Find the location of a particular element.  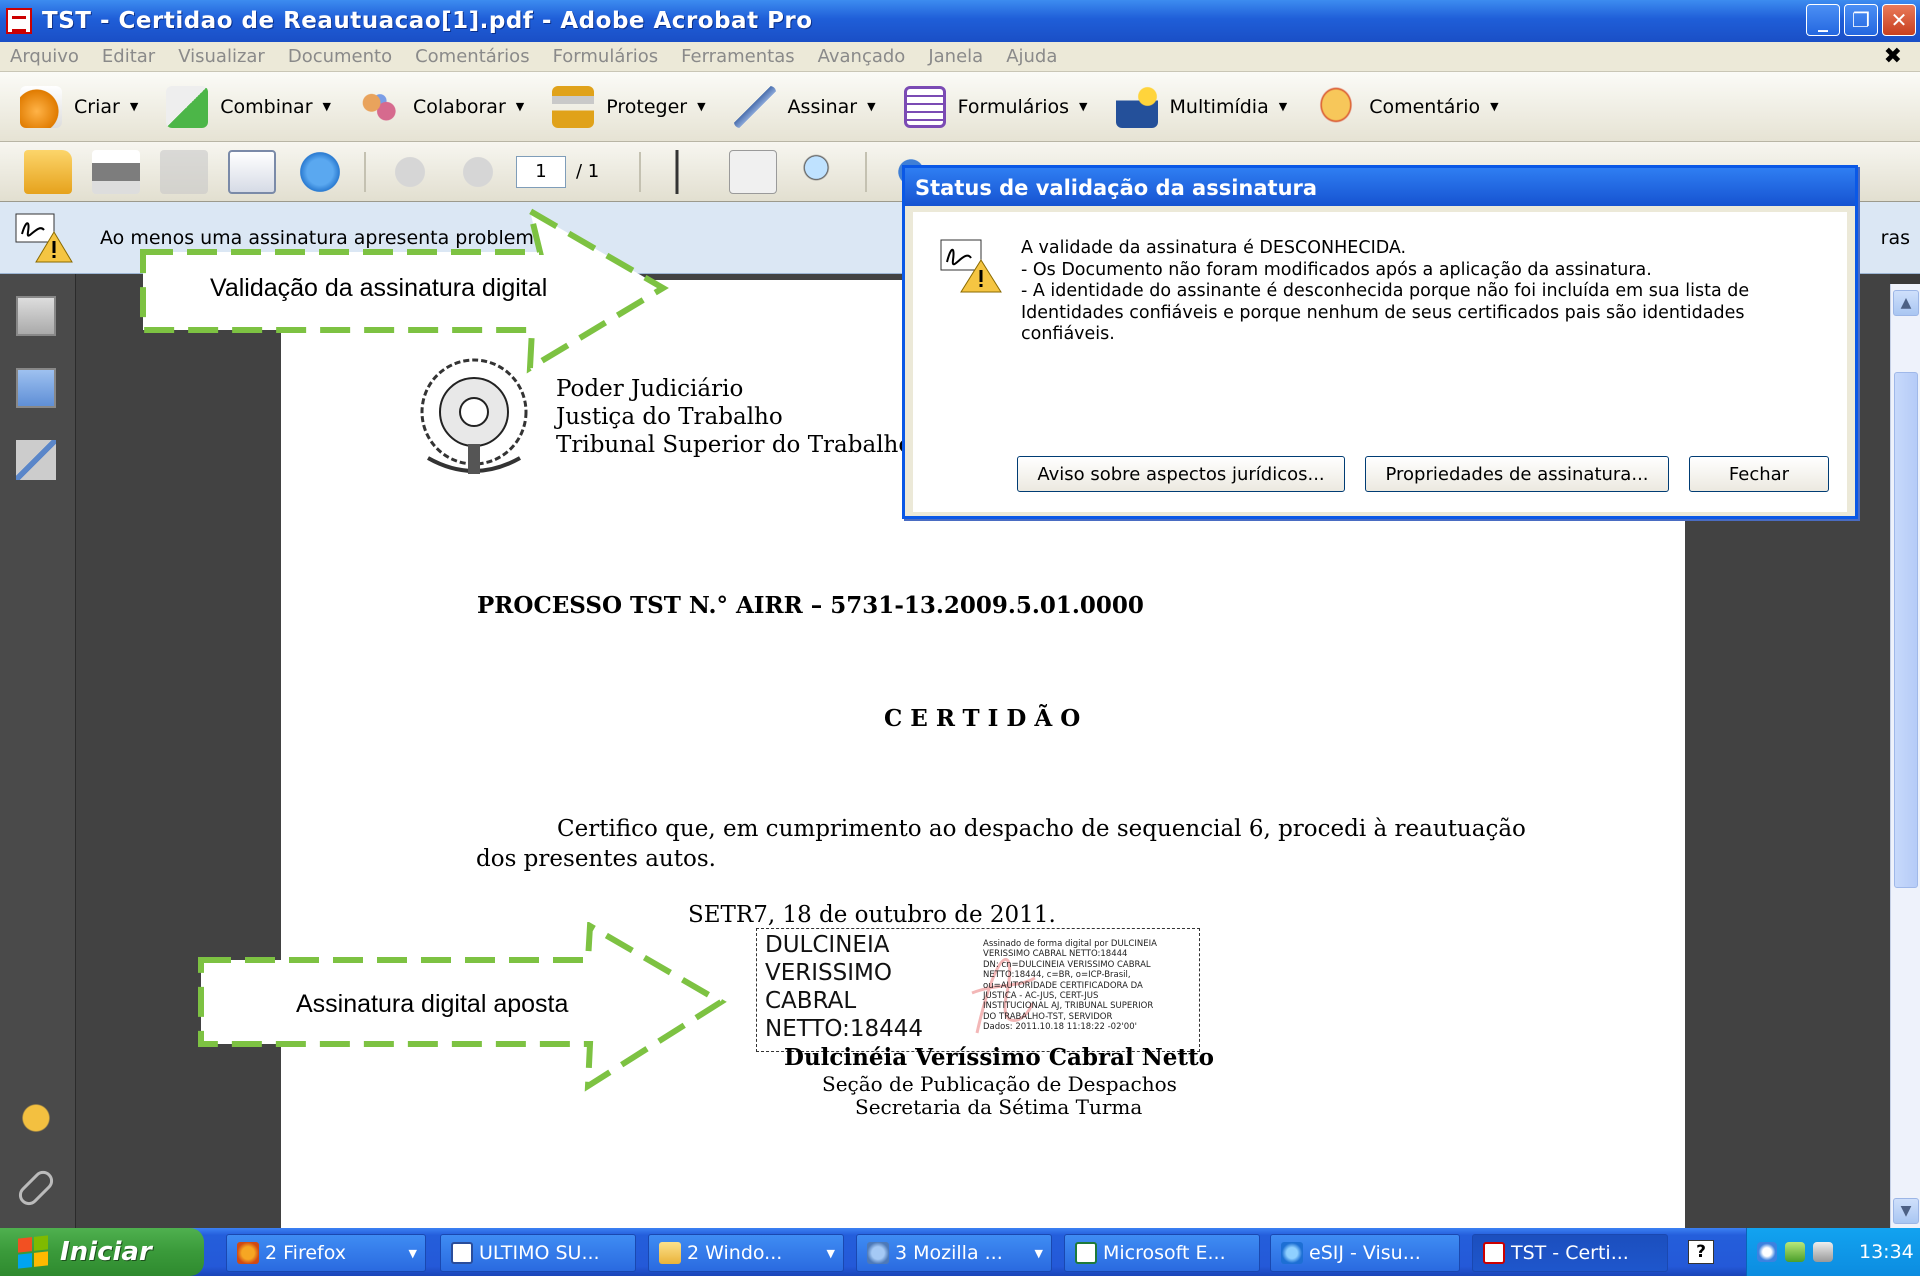

pages-icon is located at coordinates (36, 316).